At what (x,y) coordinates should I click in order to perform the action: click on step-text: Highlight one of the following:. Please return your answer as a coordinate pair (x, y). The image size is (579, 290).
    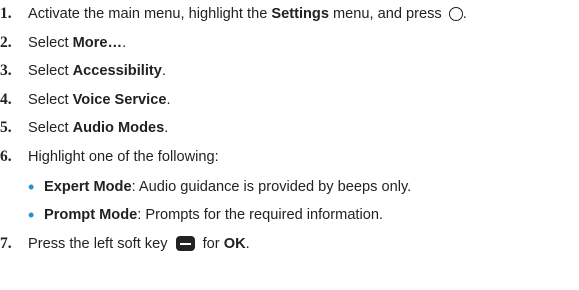
    Looking at the image, I should click on (123, 157).